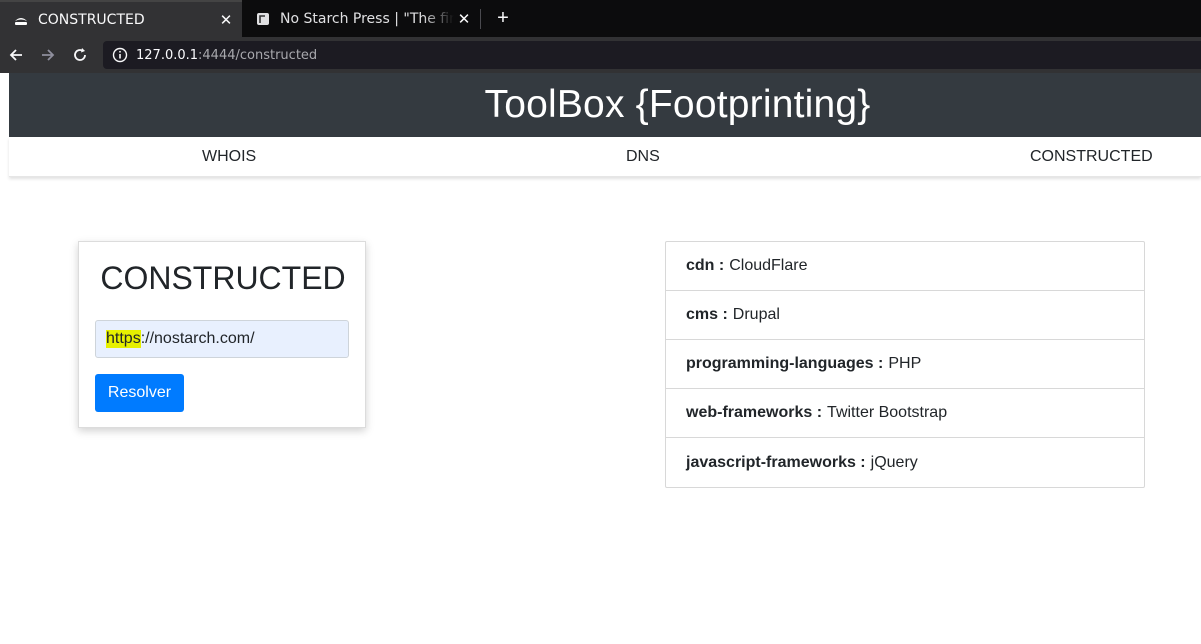  Describe the element at coordinates (756, 314) in the screenshot. I see `result-value: Drupal` at that location.